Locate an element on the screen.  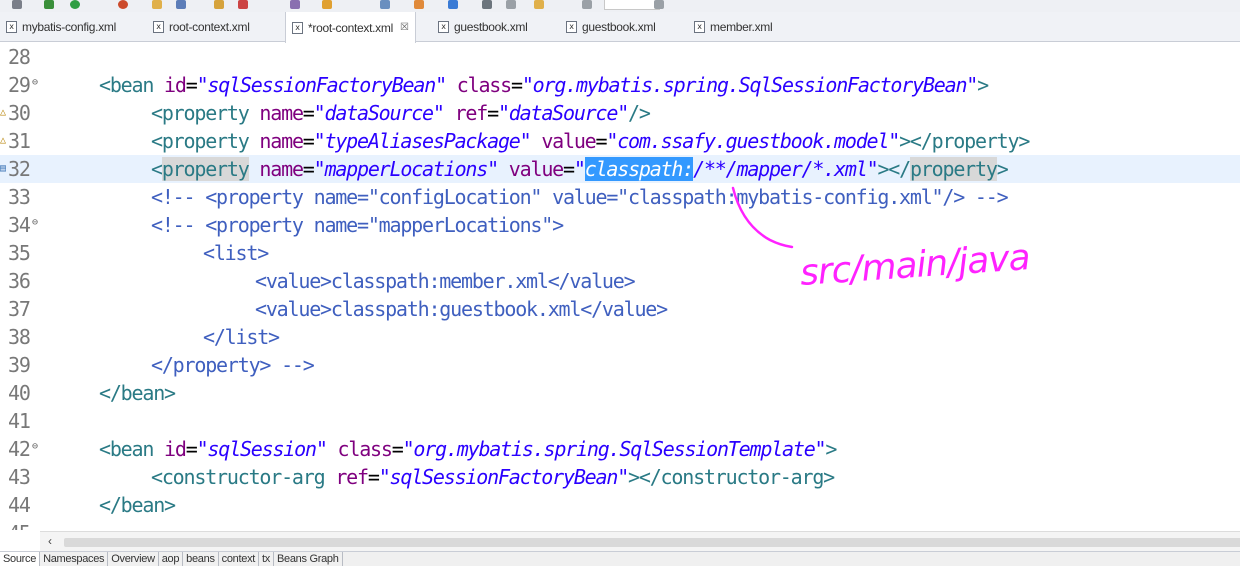
toolbar-grid-icon is located at coordinates (587, 4).